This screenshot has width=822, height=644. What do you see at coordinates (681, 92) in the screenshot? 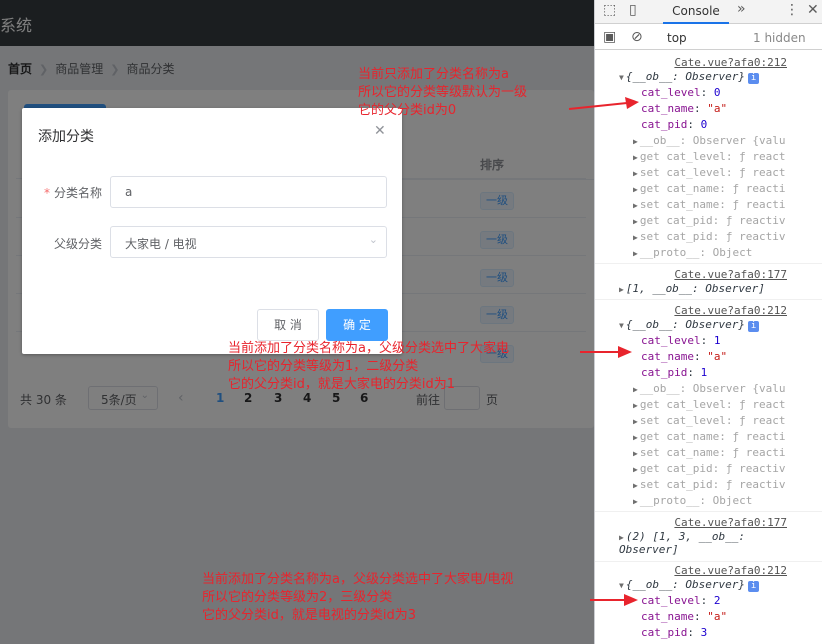
I see `log-property: cat_level: 0` at bounding box center [681, 92].